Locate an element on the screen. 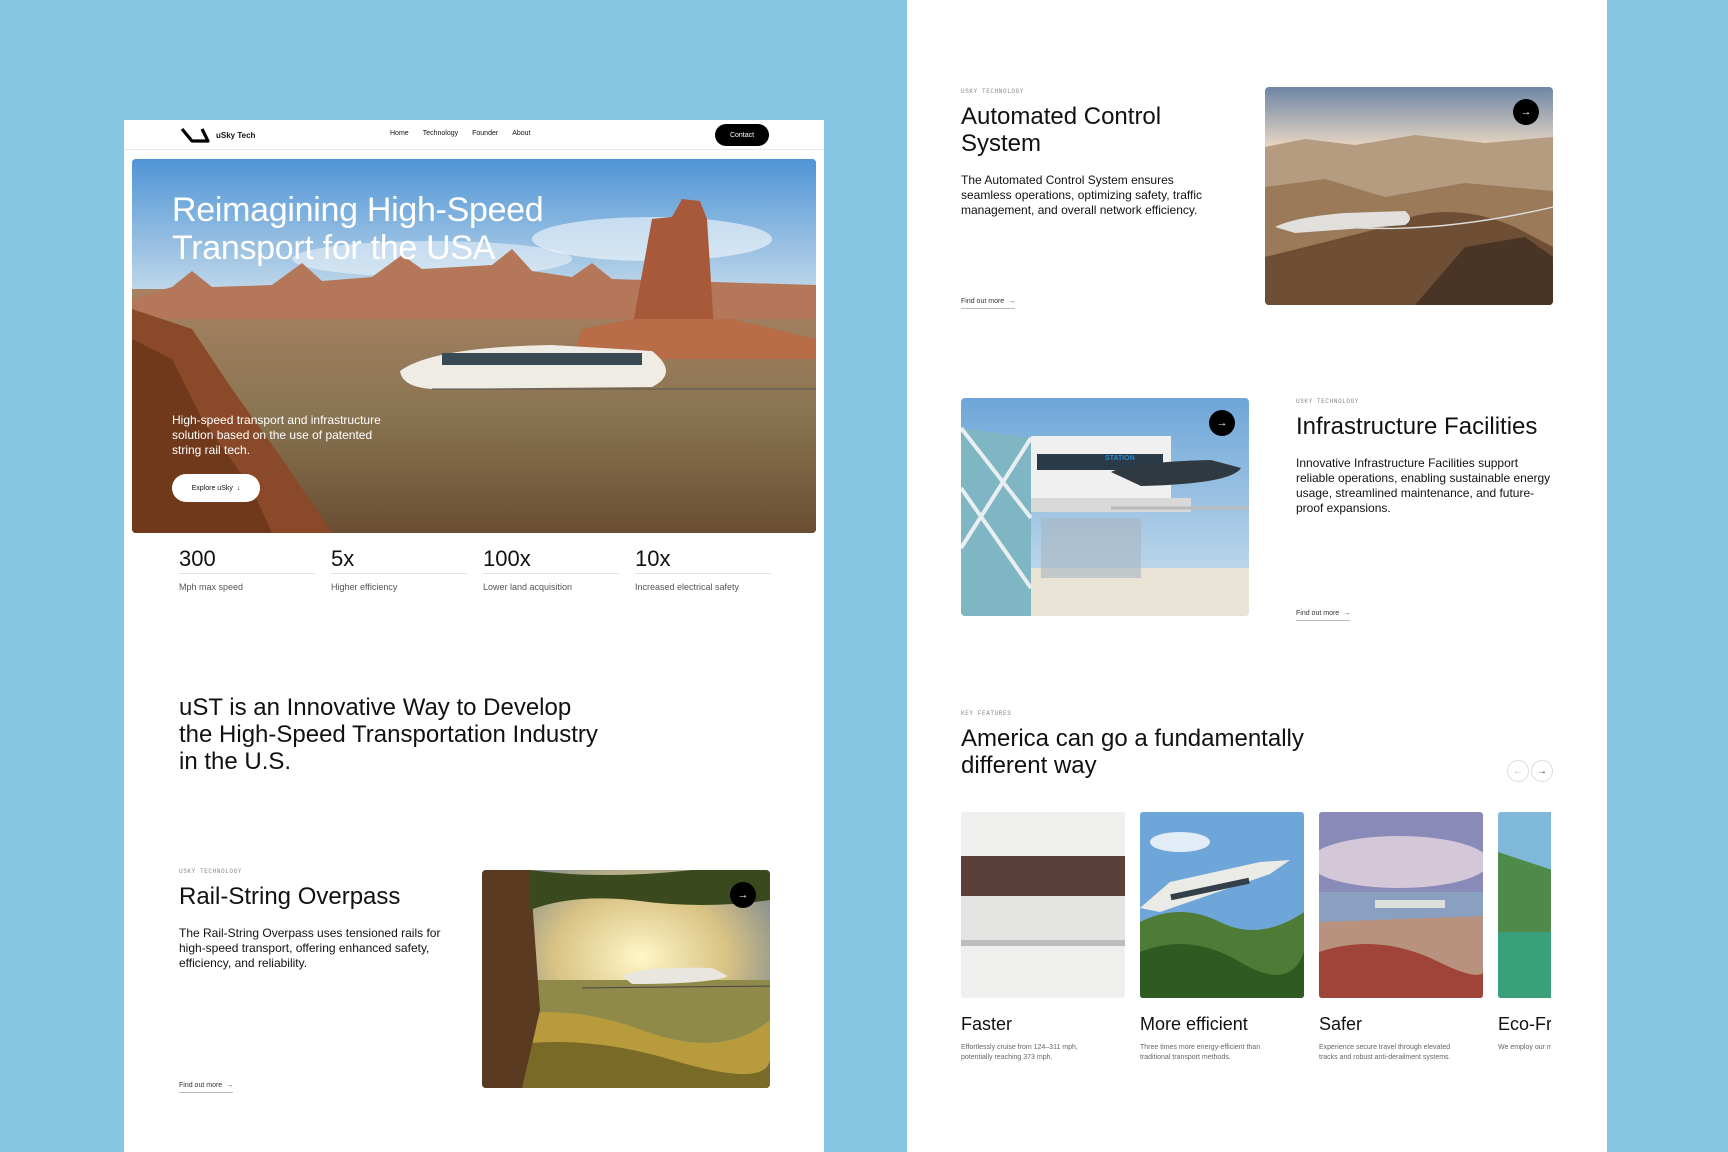 This screenshot has height=1152, width=1728. stat-value: 5x is located at coordinates (399, 560).